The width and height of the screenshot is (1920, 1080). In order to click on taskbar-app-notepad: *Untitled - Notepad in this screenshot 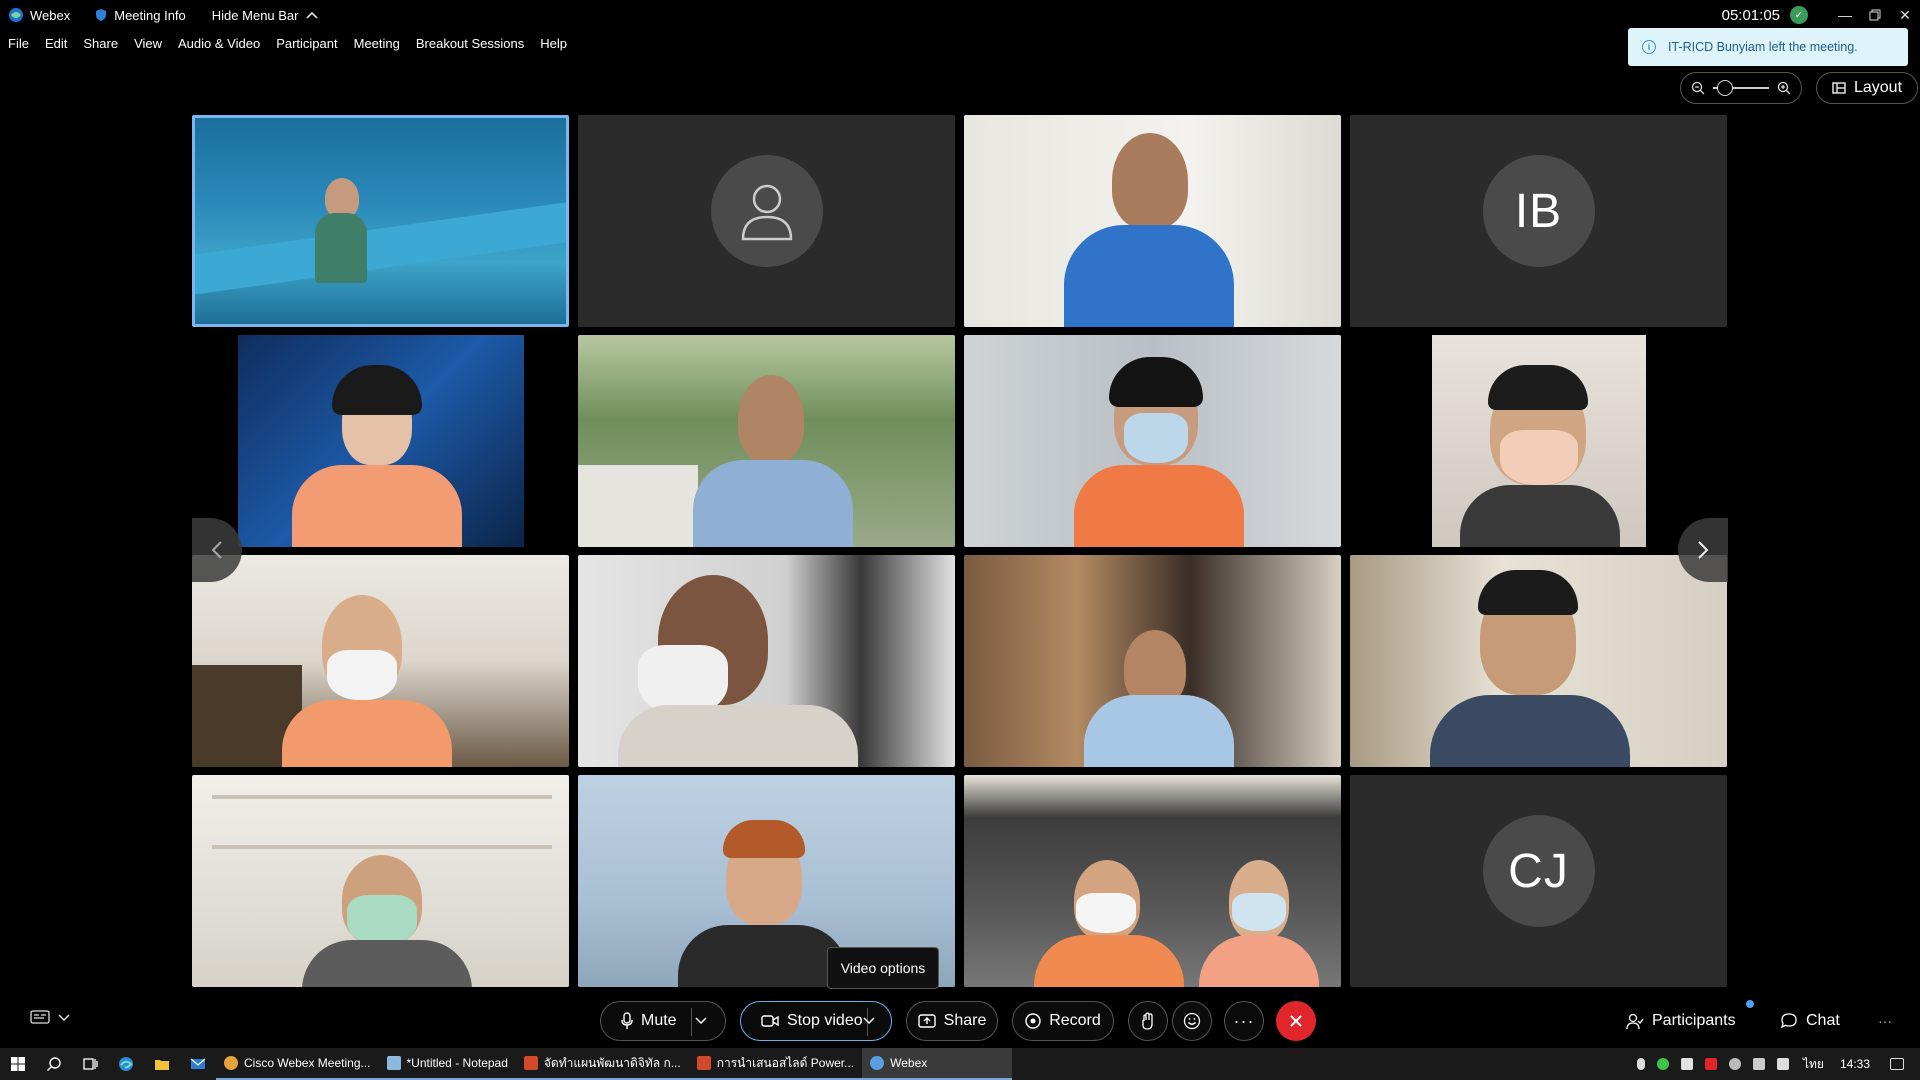, I will do `click(447, 1064)`.